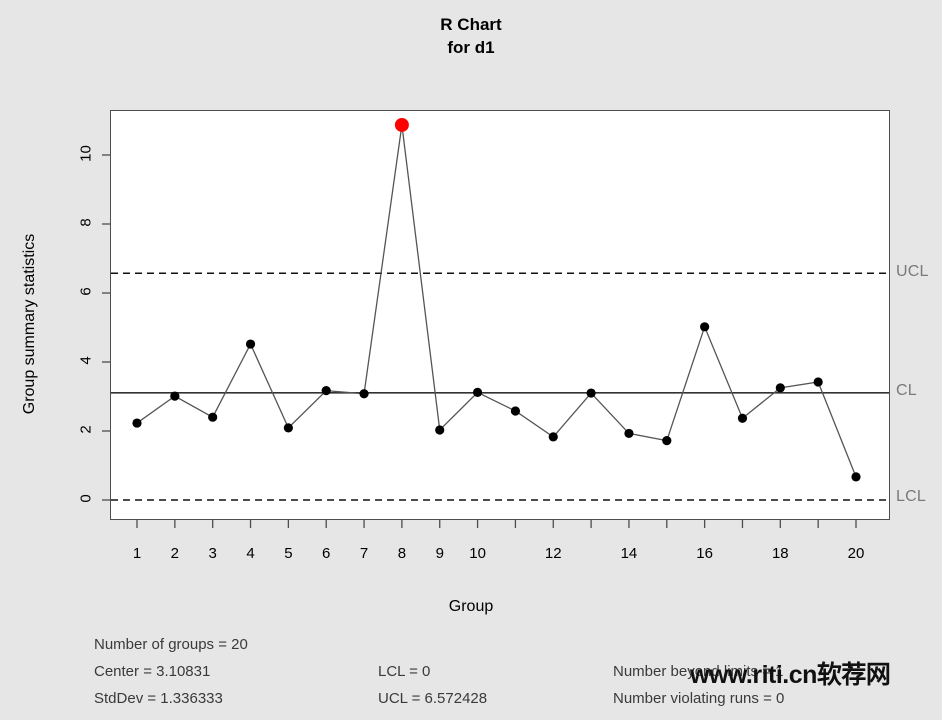  I want to click on cl-label: CL, so click(906, 390).